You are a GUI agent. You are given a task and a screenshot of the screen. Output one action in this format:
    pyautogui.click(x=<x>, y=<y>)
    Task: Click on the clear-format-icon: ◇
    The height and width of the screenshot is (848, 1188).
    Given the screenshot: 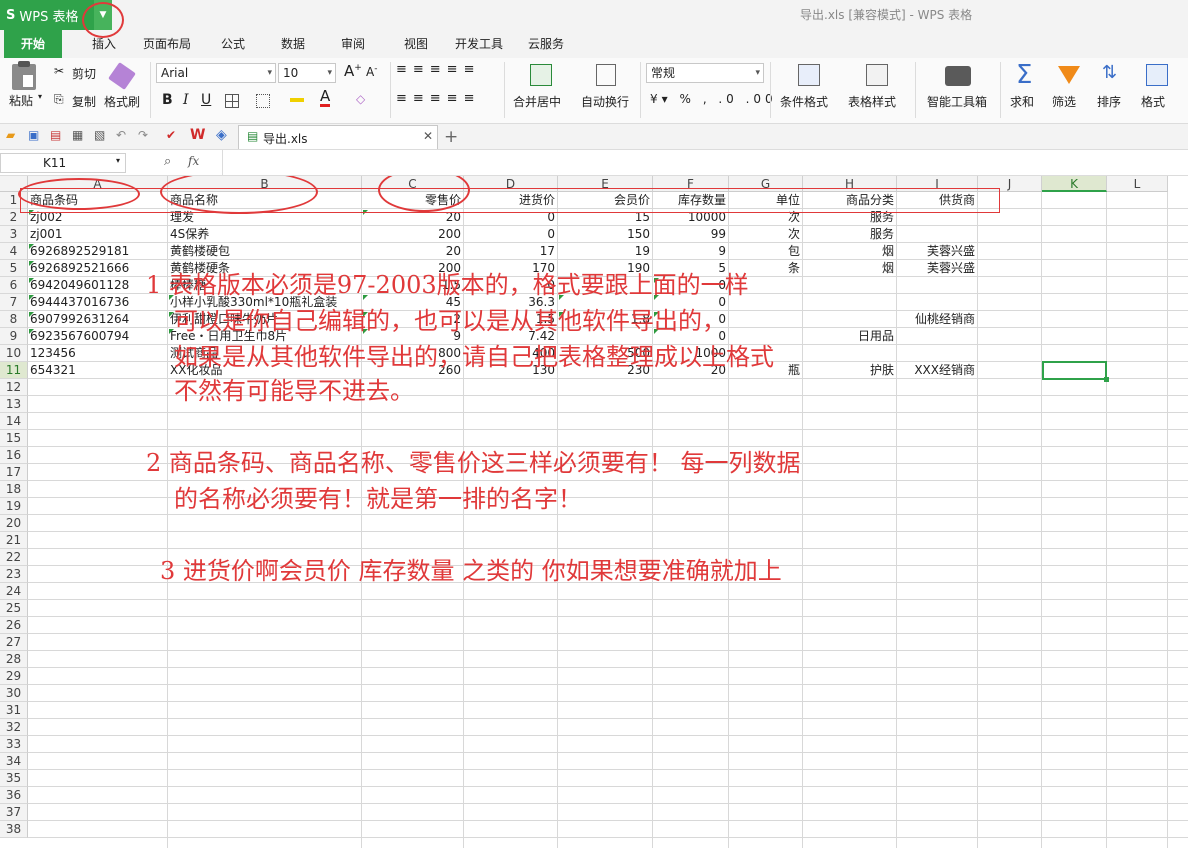 What is the action you would take?
    pyautogui.click(x=360, y=99)
    